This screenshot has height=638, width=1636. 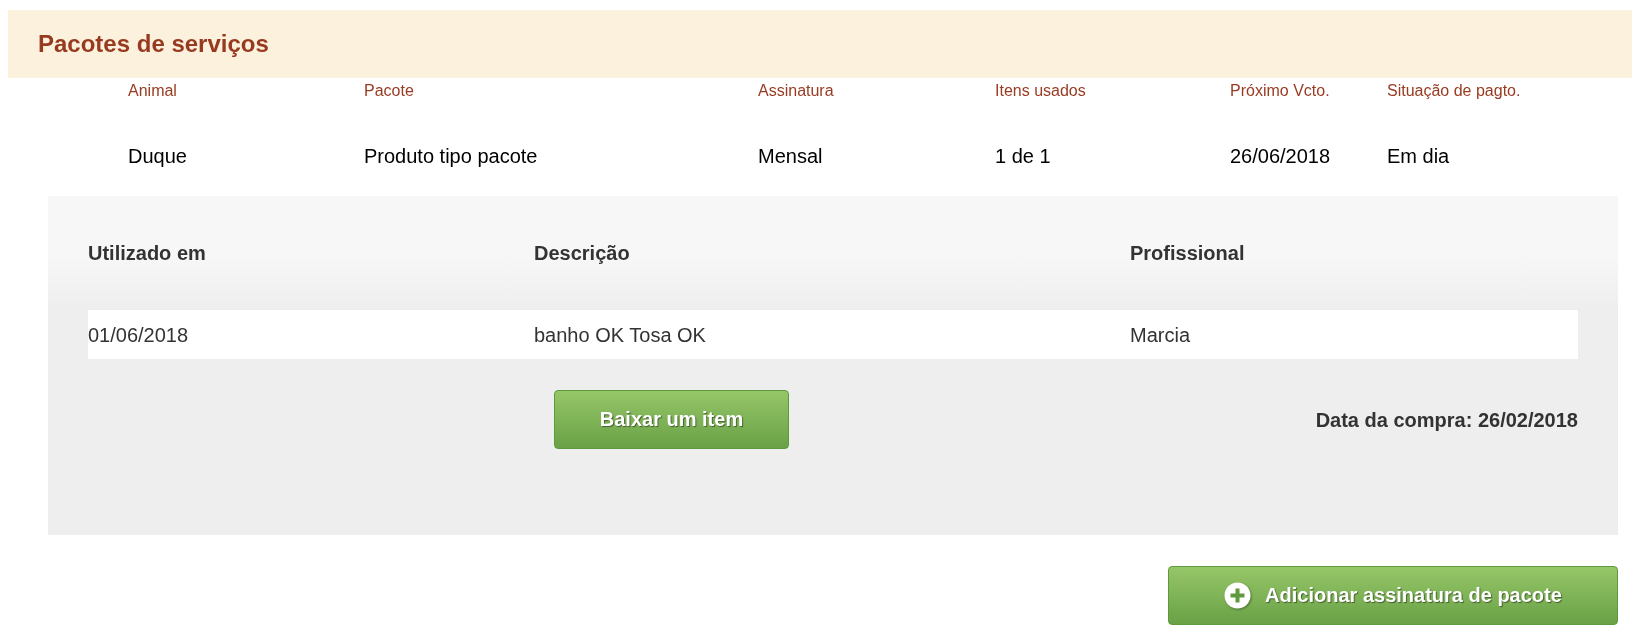 What do you see at coordinates (139, 334) in the screenshot?
I see `table-cell-text: 01/06/2018` at bounding box center [139, 334].